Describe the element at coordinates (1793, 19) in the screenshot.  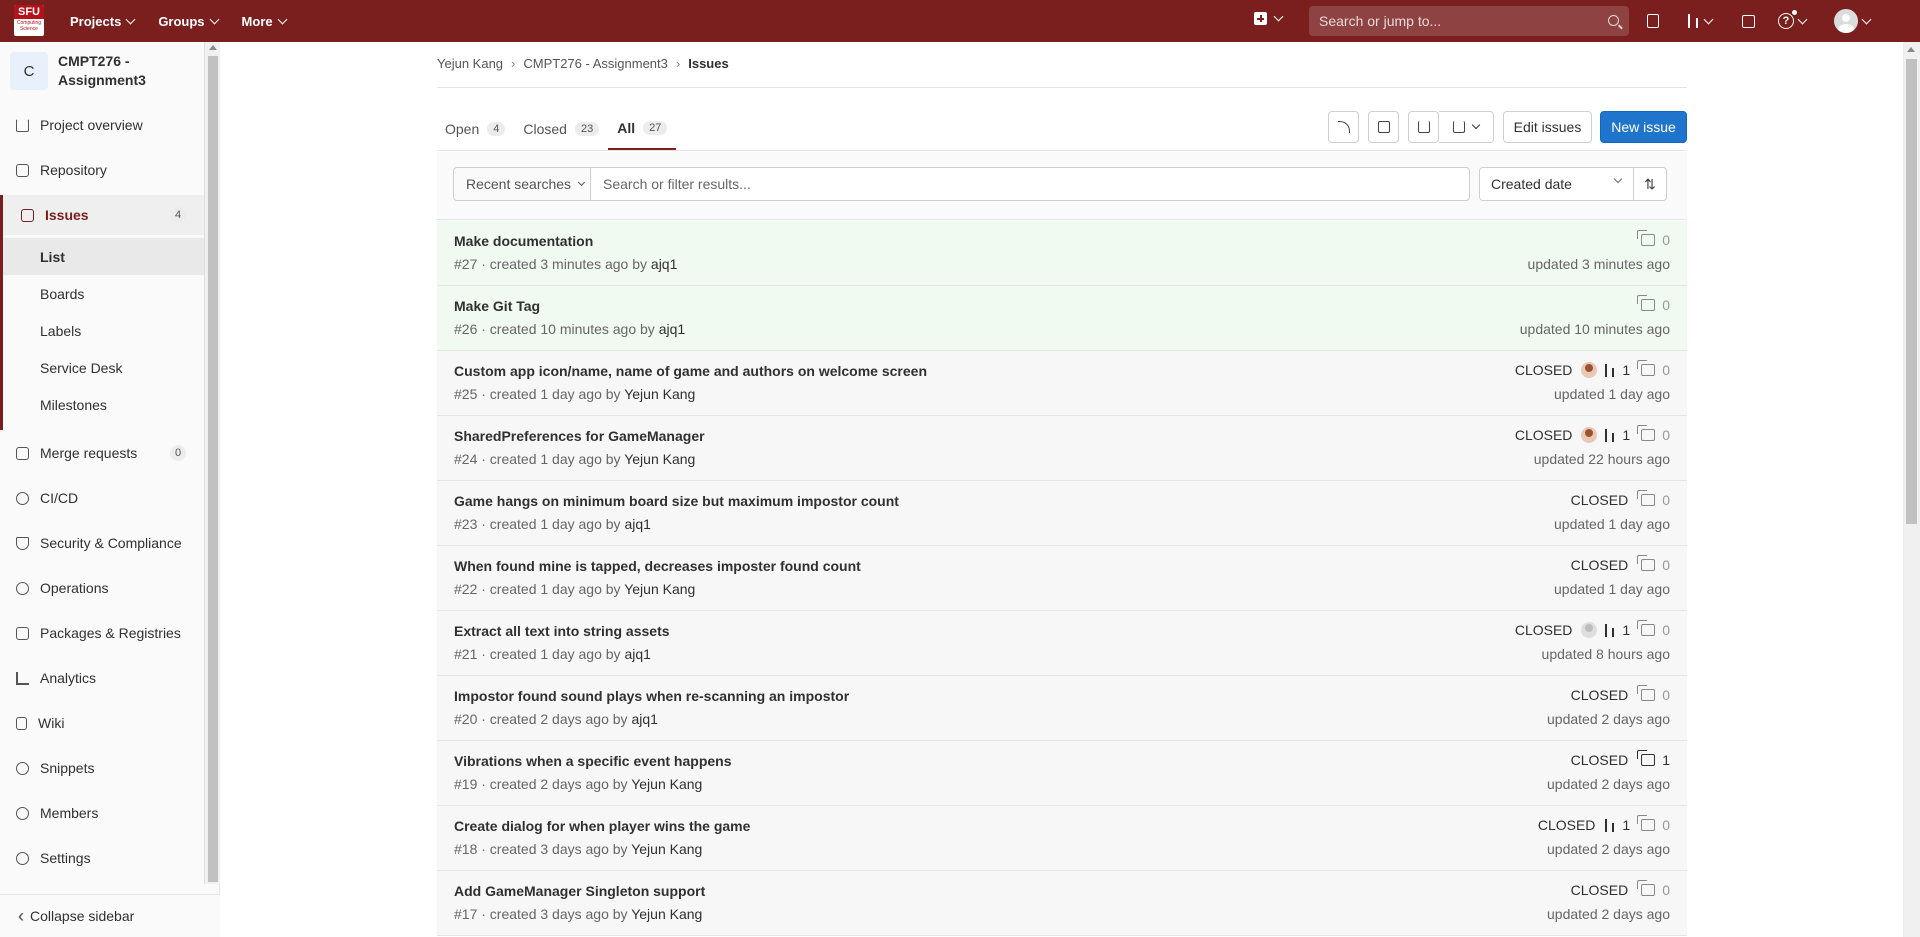
I see `help-button: ?` at that location.